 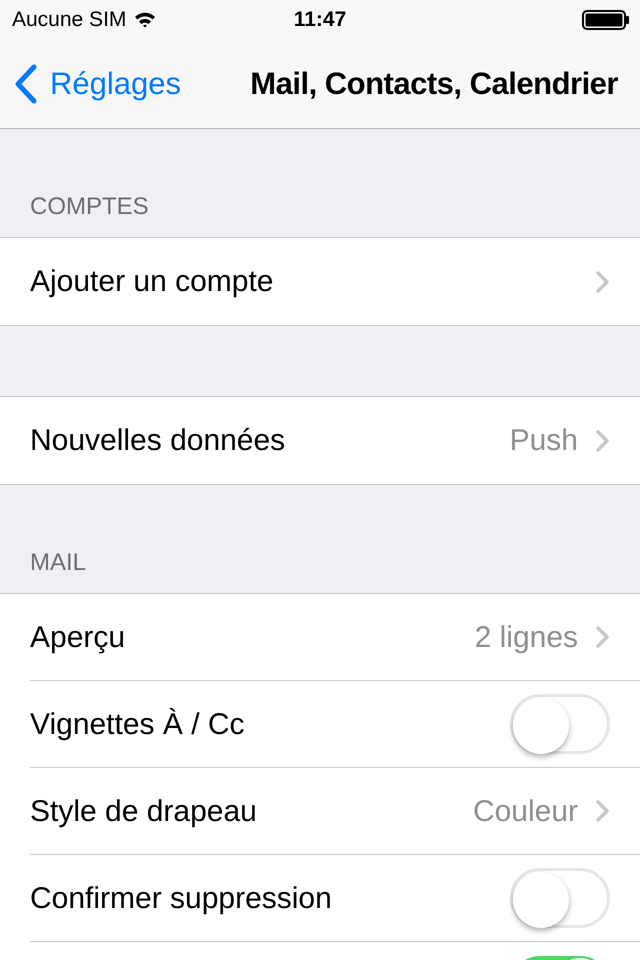 What do you see at coordinates (181, 898) in the screenshot?
I see `row-label: Confirmer suppression` at bounding box center [181, 898].